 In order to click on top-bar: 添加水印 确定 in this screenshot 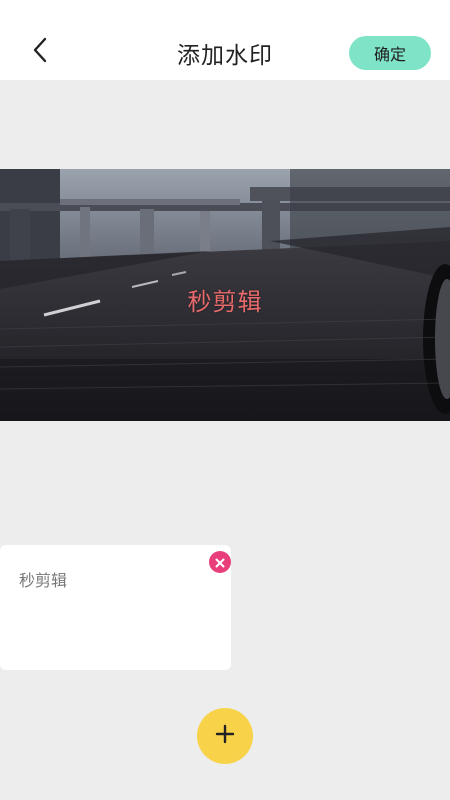, I will do `click(225, 40)`.